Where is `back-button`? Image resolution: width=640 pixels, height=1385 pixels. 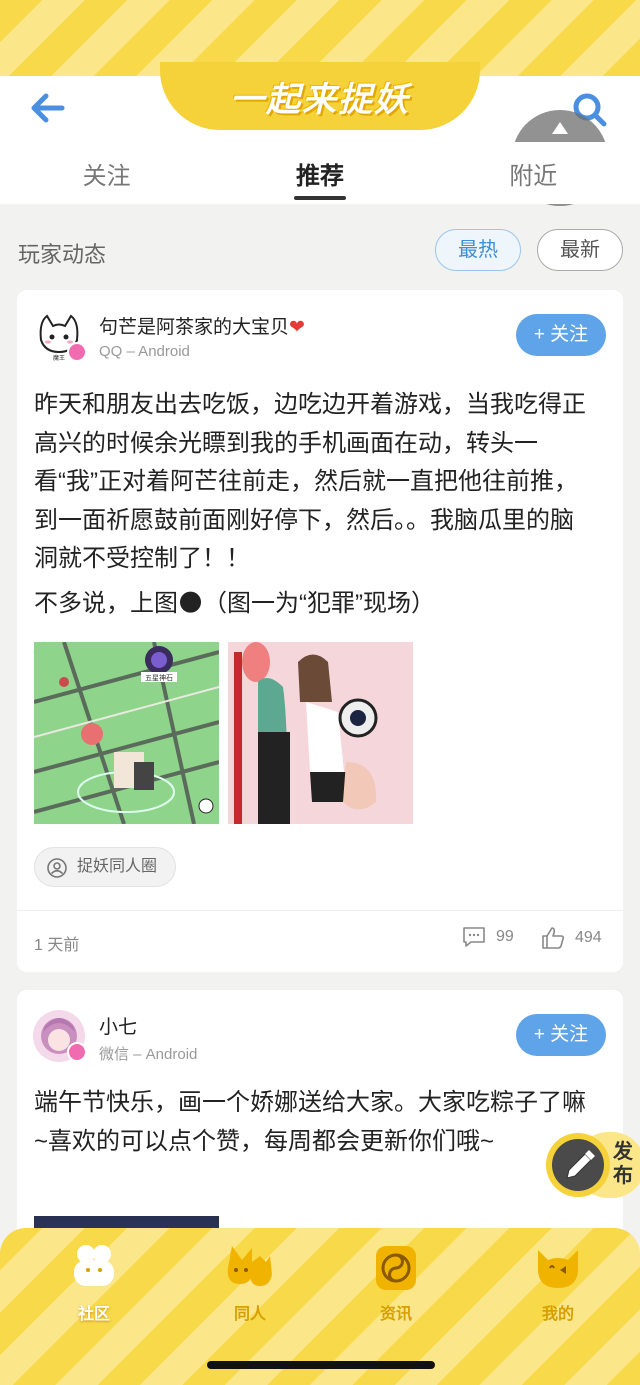
back-button is located at coordinates (48, 108).